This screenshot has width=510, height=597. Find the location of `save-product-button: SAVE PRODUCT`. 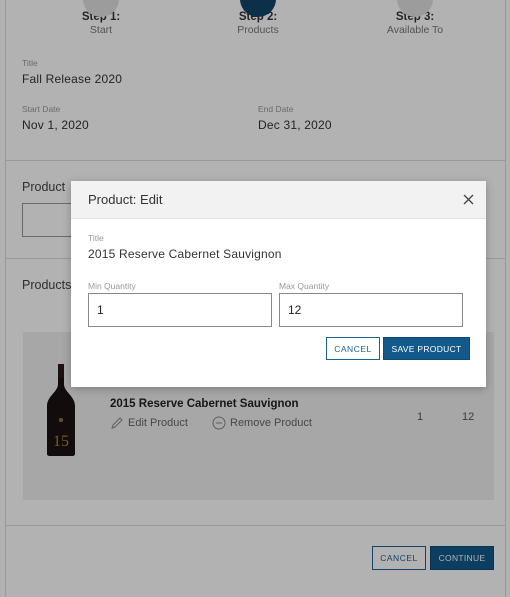

save-product-button: SAVE PRODUCT is located at coordinates (426, 348).